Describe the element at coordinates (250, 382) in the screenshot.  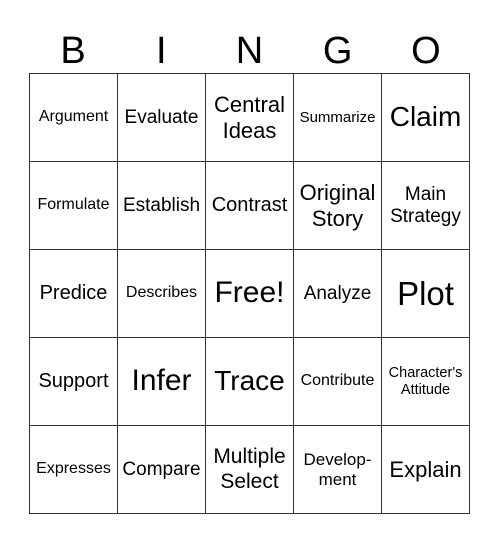
I see `bingo-cell: Trace` at that location.